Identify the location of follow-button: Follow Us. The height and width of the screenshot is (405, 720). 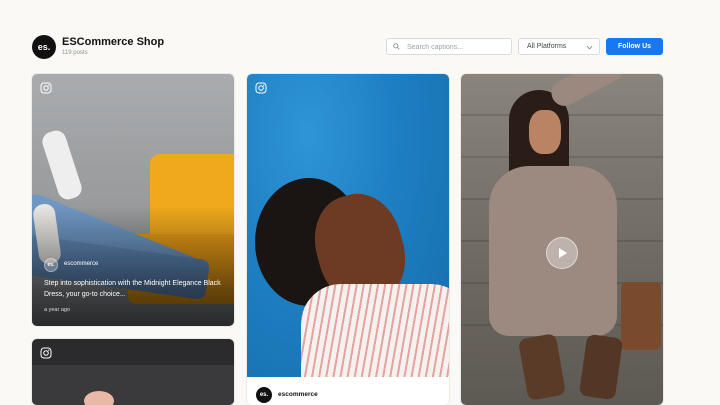
(634, 46).